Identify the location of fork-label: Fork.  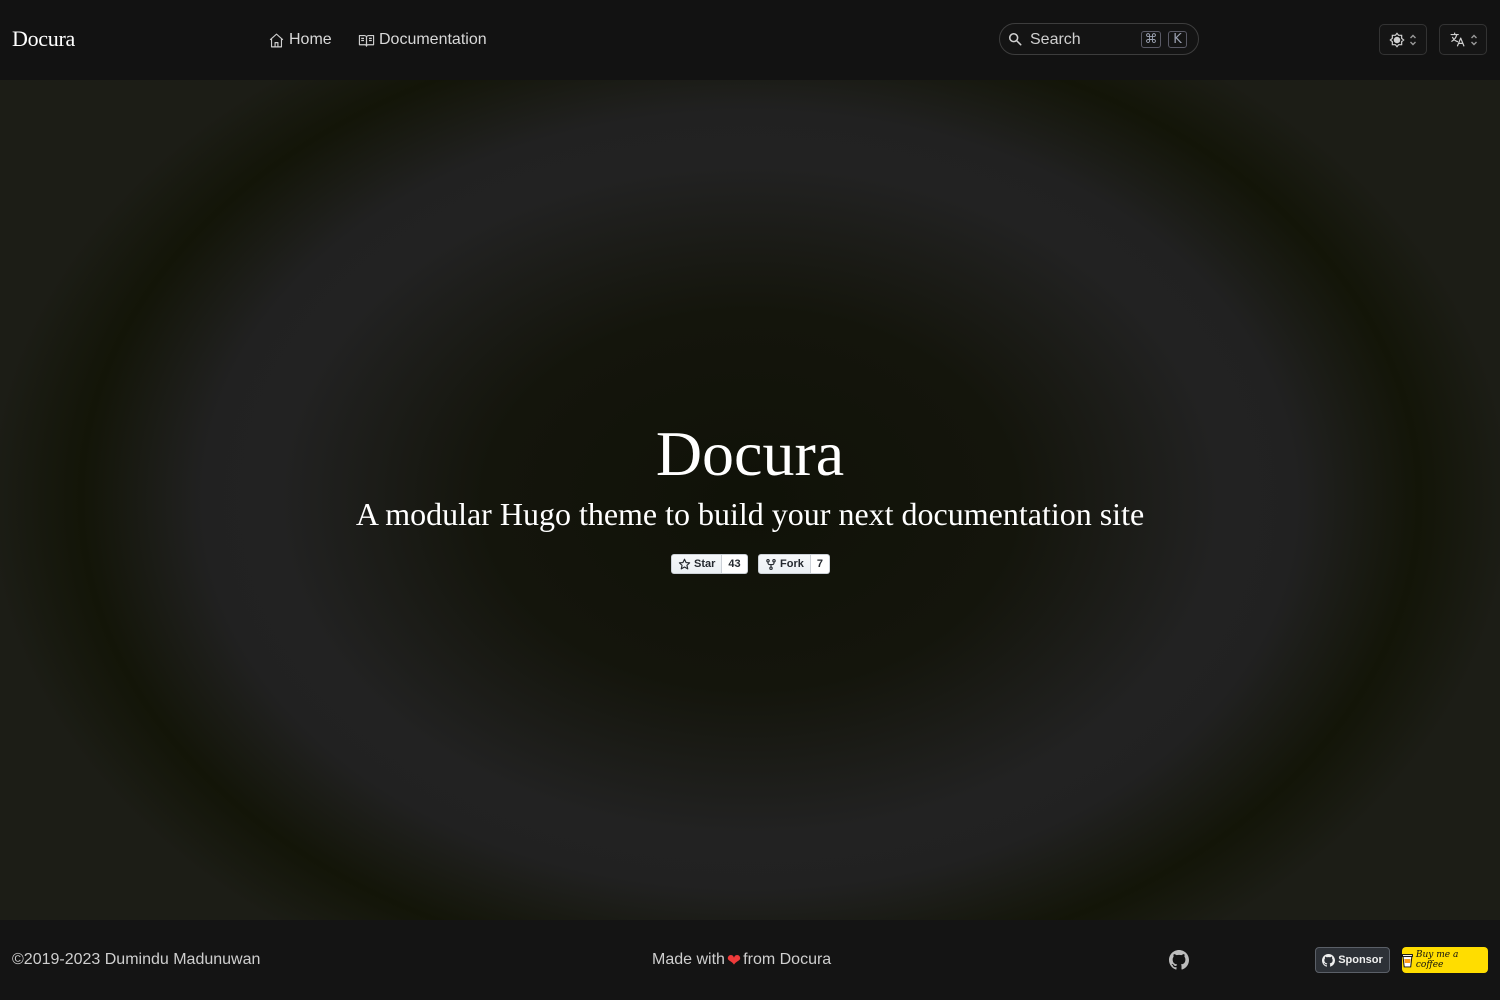
(792, 564).